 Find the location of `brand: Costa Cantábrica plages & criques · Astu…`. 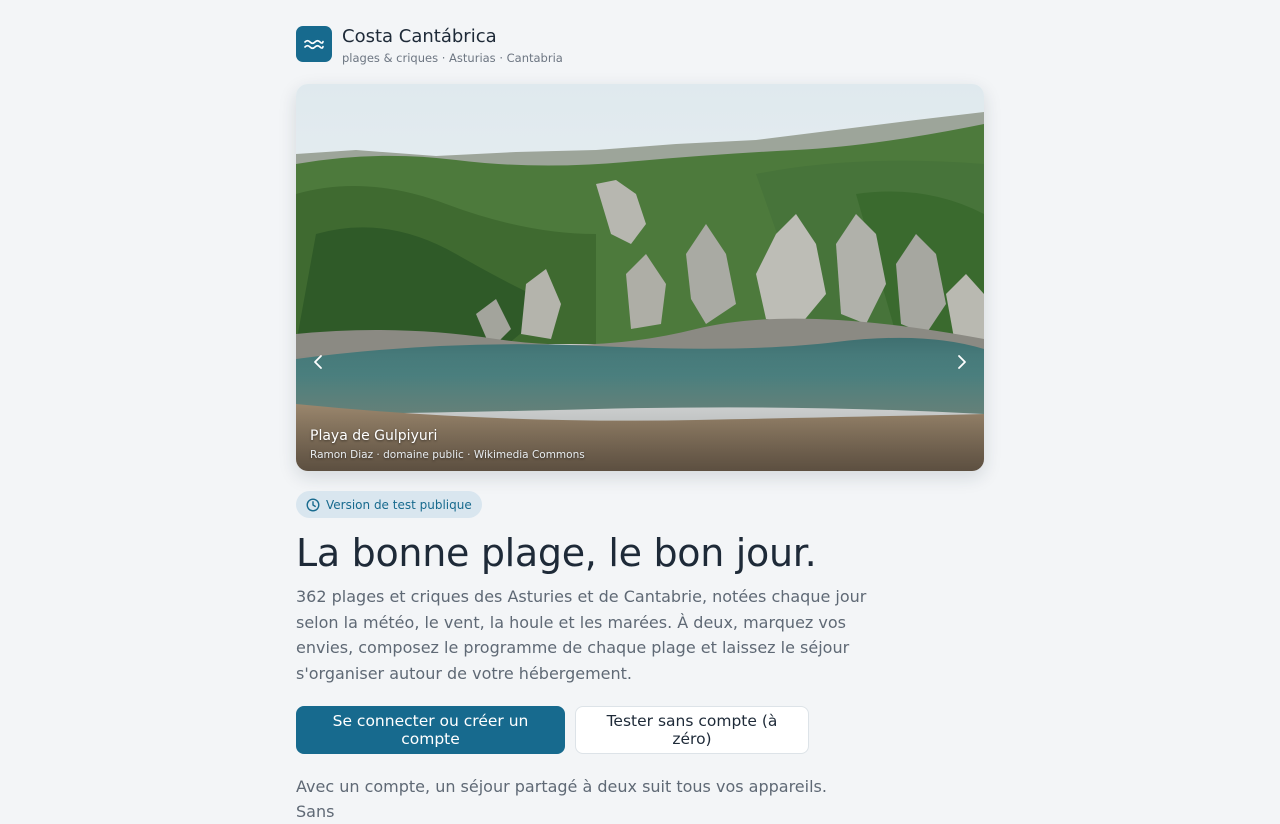

brand: Costa Cantábrica plages & criques · Astu… is located at coordinates (429, 45).